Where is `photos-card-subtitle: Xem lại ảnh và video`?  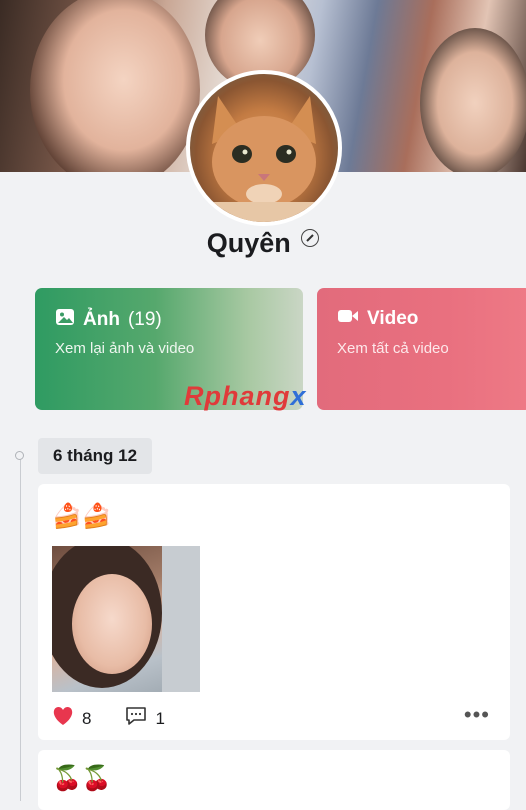 photos-card-subtitle: Xem lại ảnh và video is located at coordinates (125, 348).